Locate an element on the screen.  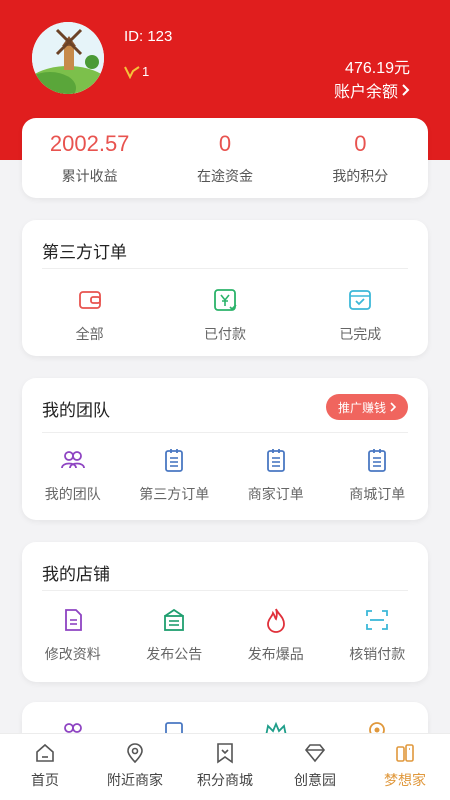
tab-creative-park: 创意园 is located at coordinates (315, 767).